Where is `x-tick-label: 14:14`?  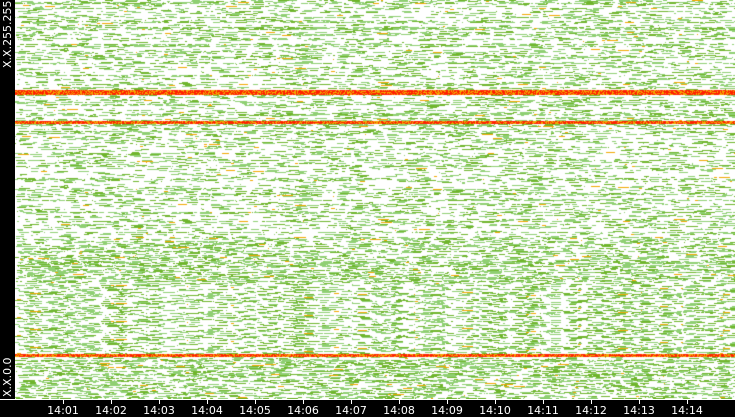 x-tick-label: 14:14 is located at coordinates (687, 410).